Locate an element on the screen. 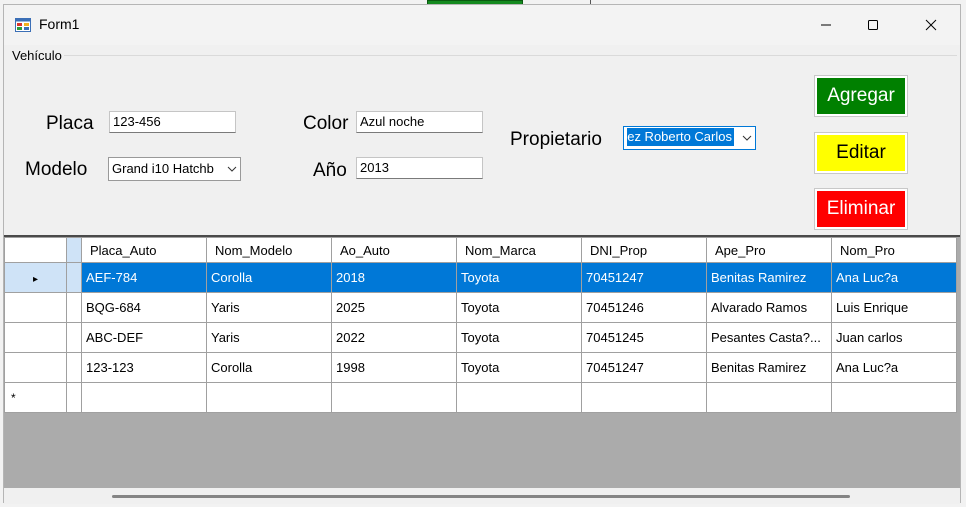 The image size is (966, 507). table-cell: BQG-684 is located at coordinates (144, 307).